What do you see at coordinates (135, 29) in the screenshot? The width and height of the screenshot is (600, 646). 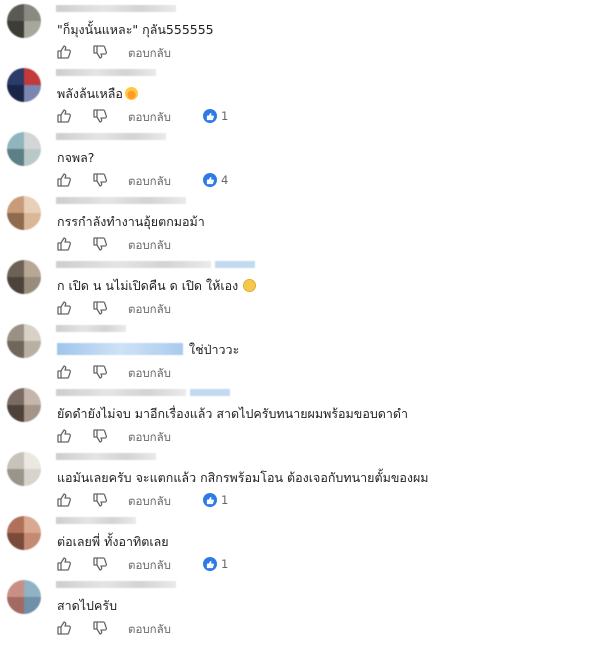 I see `comment-text: "ก็มุงนั้นแหละ" กุลัน555555` at bounding box center [135, 29].